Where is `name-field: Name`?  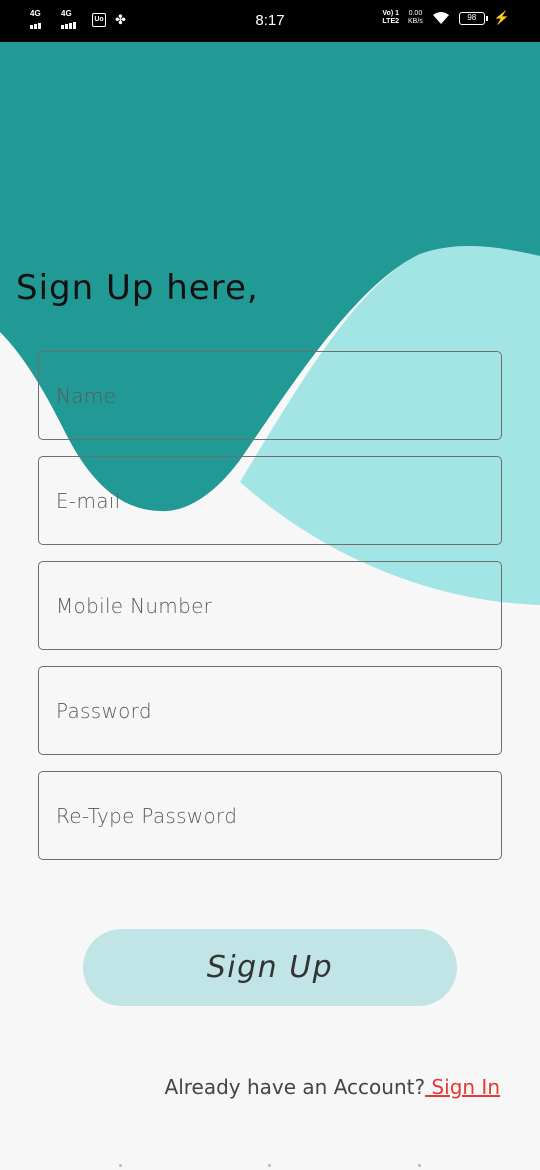 name-field: Name is located at coordinates (270, 395).